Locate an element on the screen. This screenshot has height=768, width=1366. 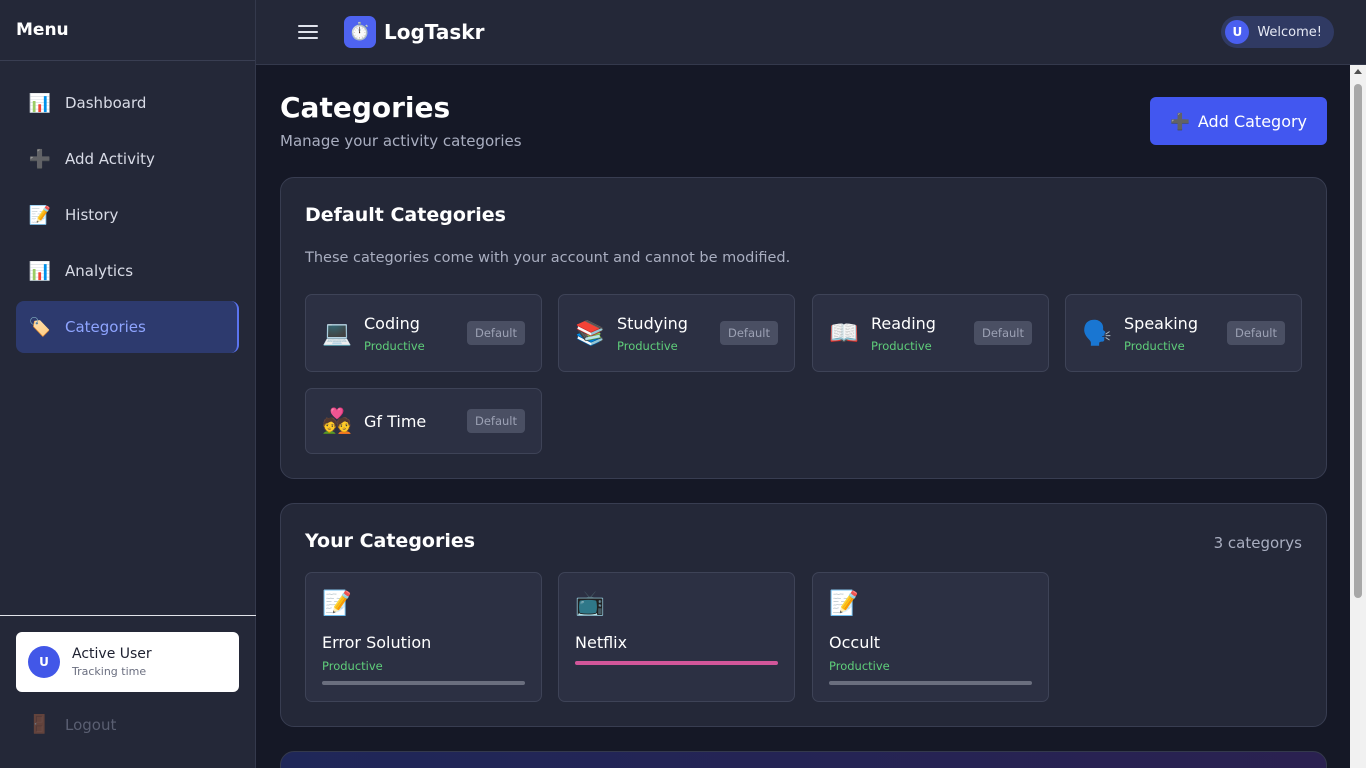
category-card-reading: 📖 Reading Productive Default is located at coordinates (930, 333).